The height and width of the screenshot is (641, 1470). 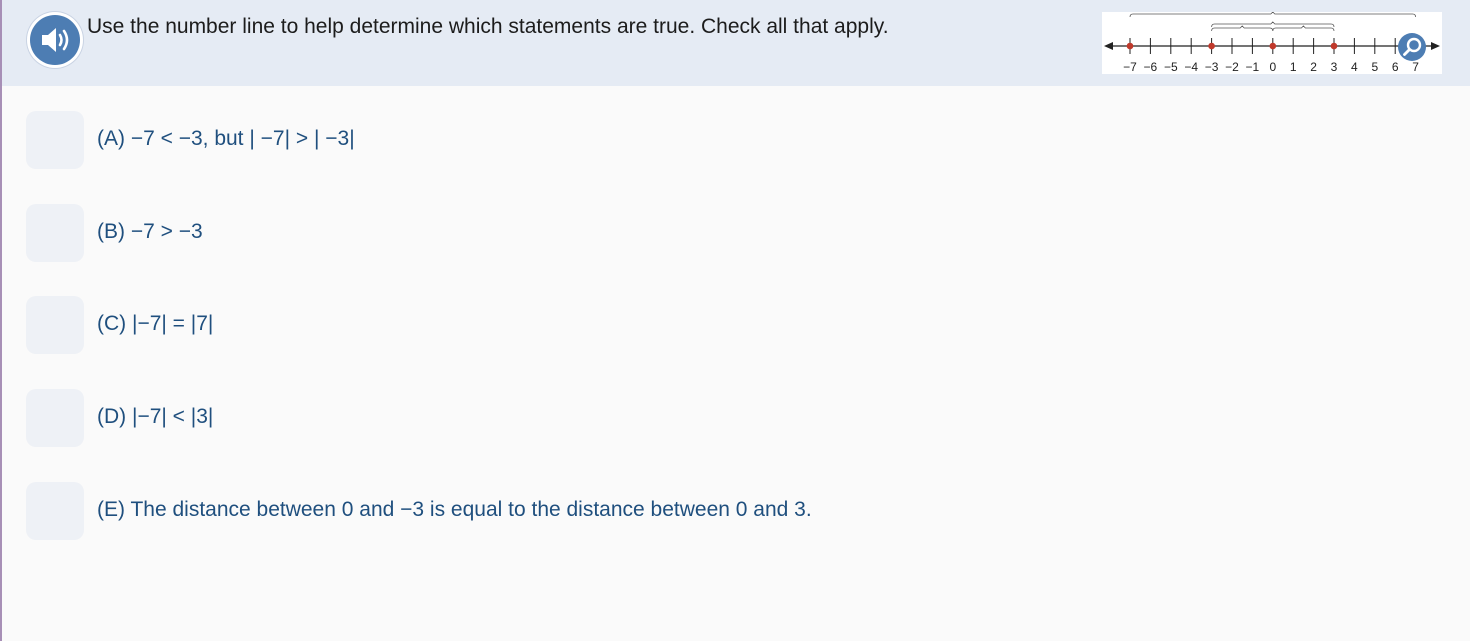 What do you see at coordinates (476, 325) in the screenshot?
I see `option-c: (C) |−7| = |7|` at bounding box center [476, 325].